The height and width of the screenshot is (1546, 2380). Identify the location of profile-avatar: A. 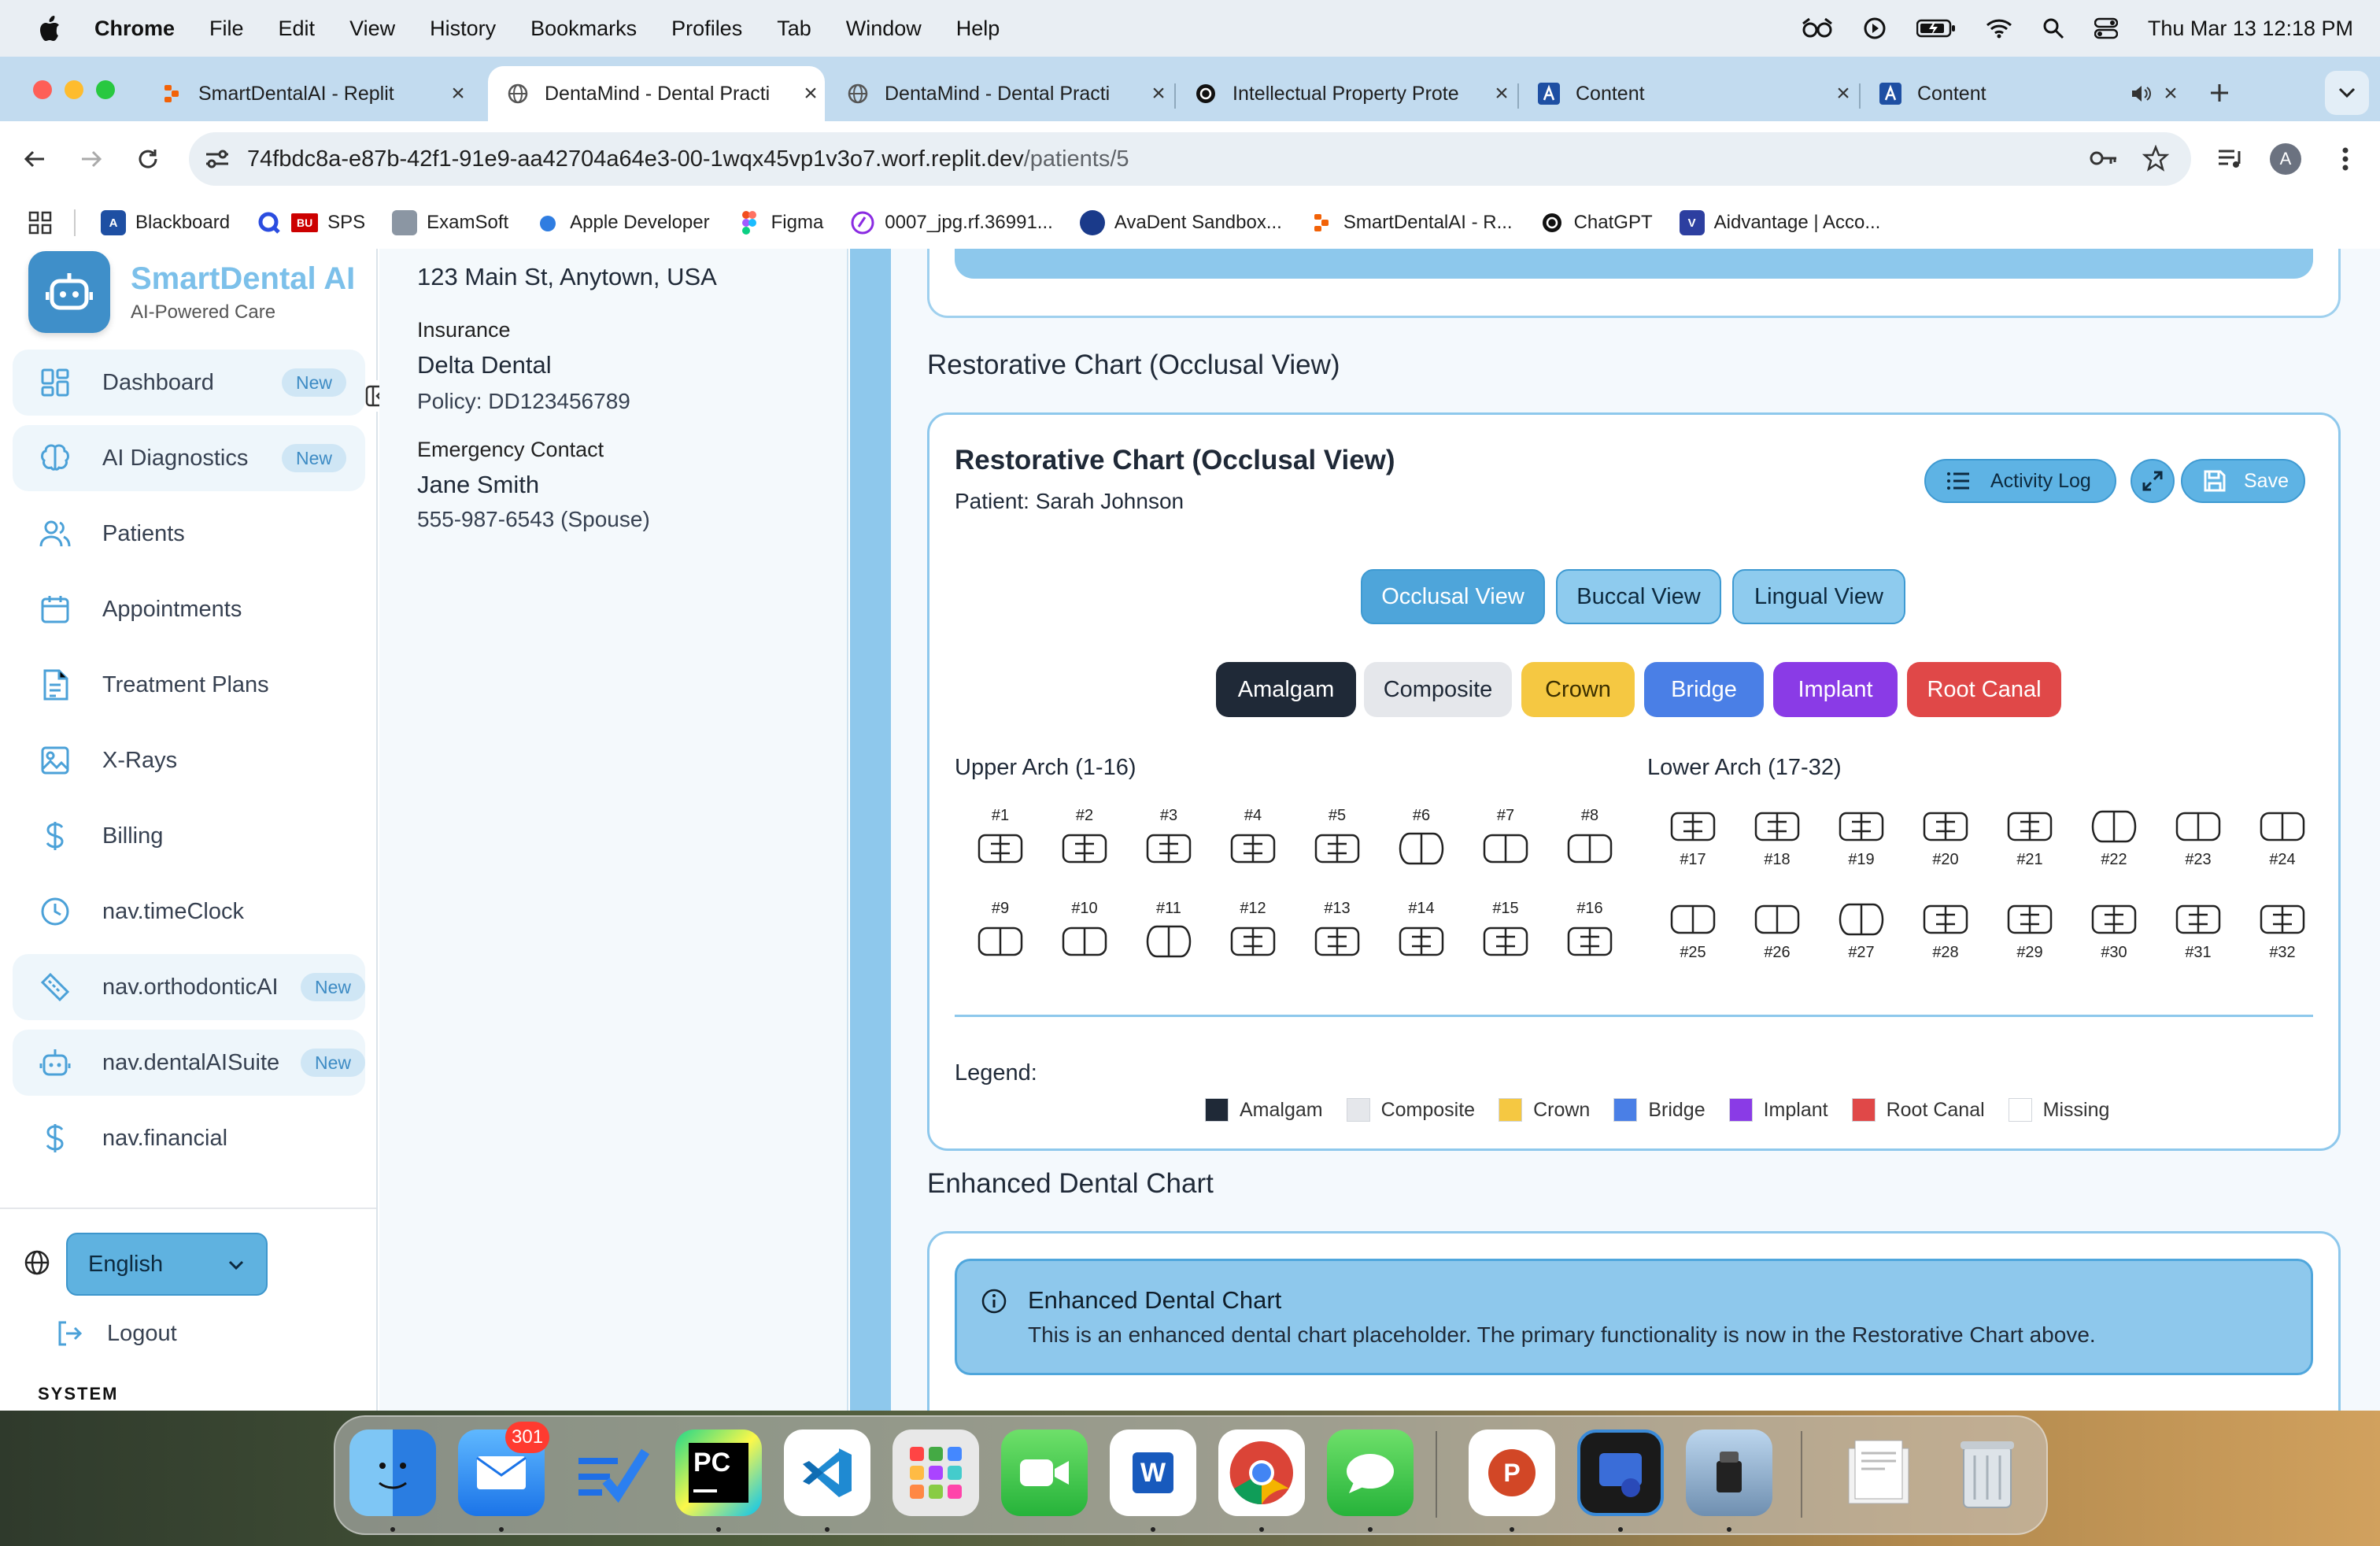
(2285, 159).